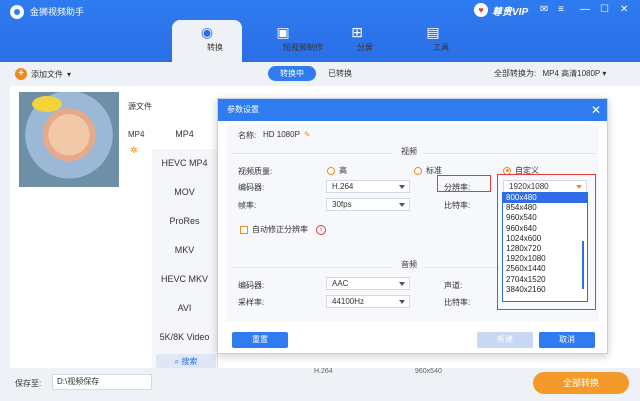 The height and width of the screenshot is (401, 640). Describe the element at coordinates (368, 301) in the screenshot. I see `samplerate-select: 44100Hz` at that location.